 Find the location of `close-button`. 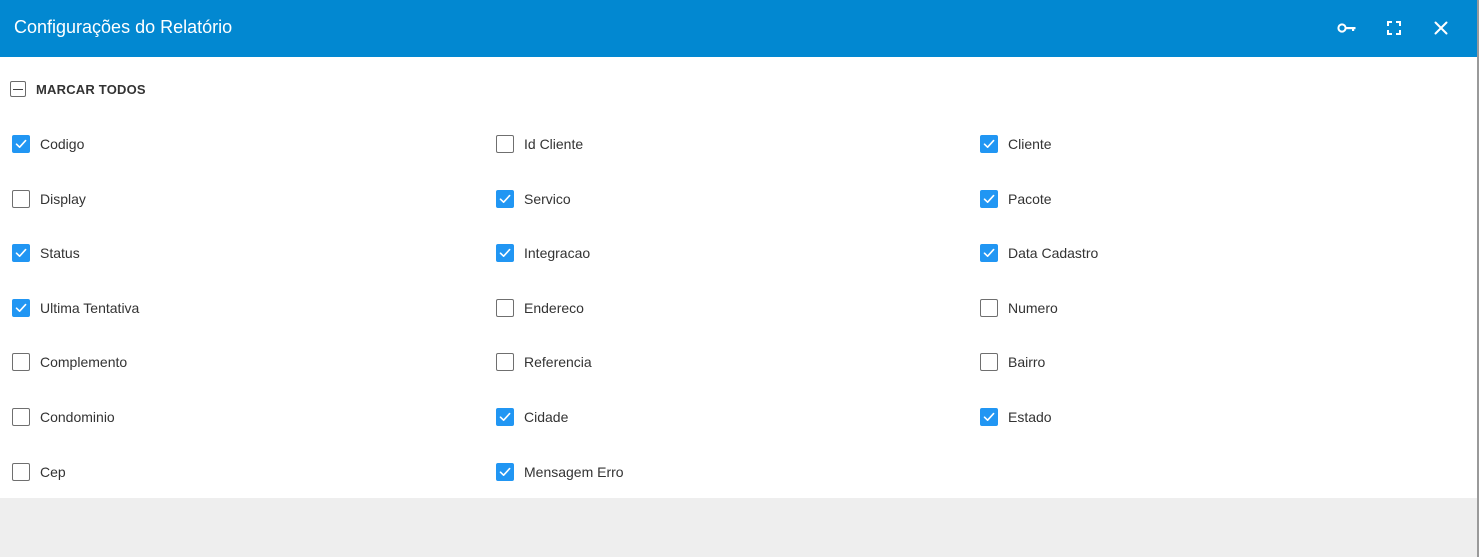

close-button is located at coordinates (1441, 28).